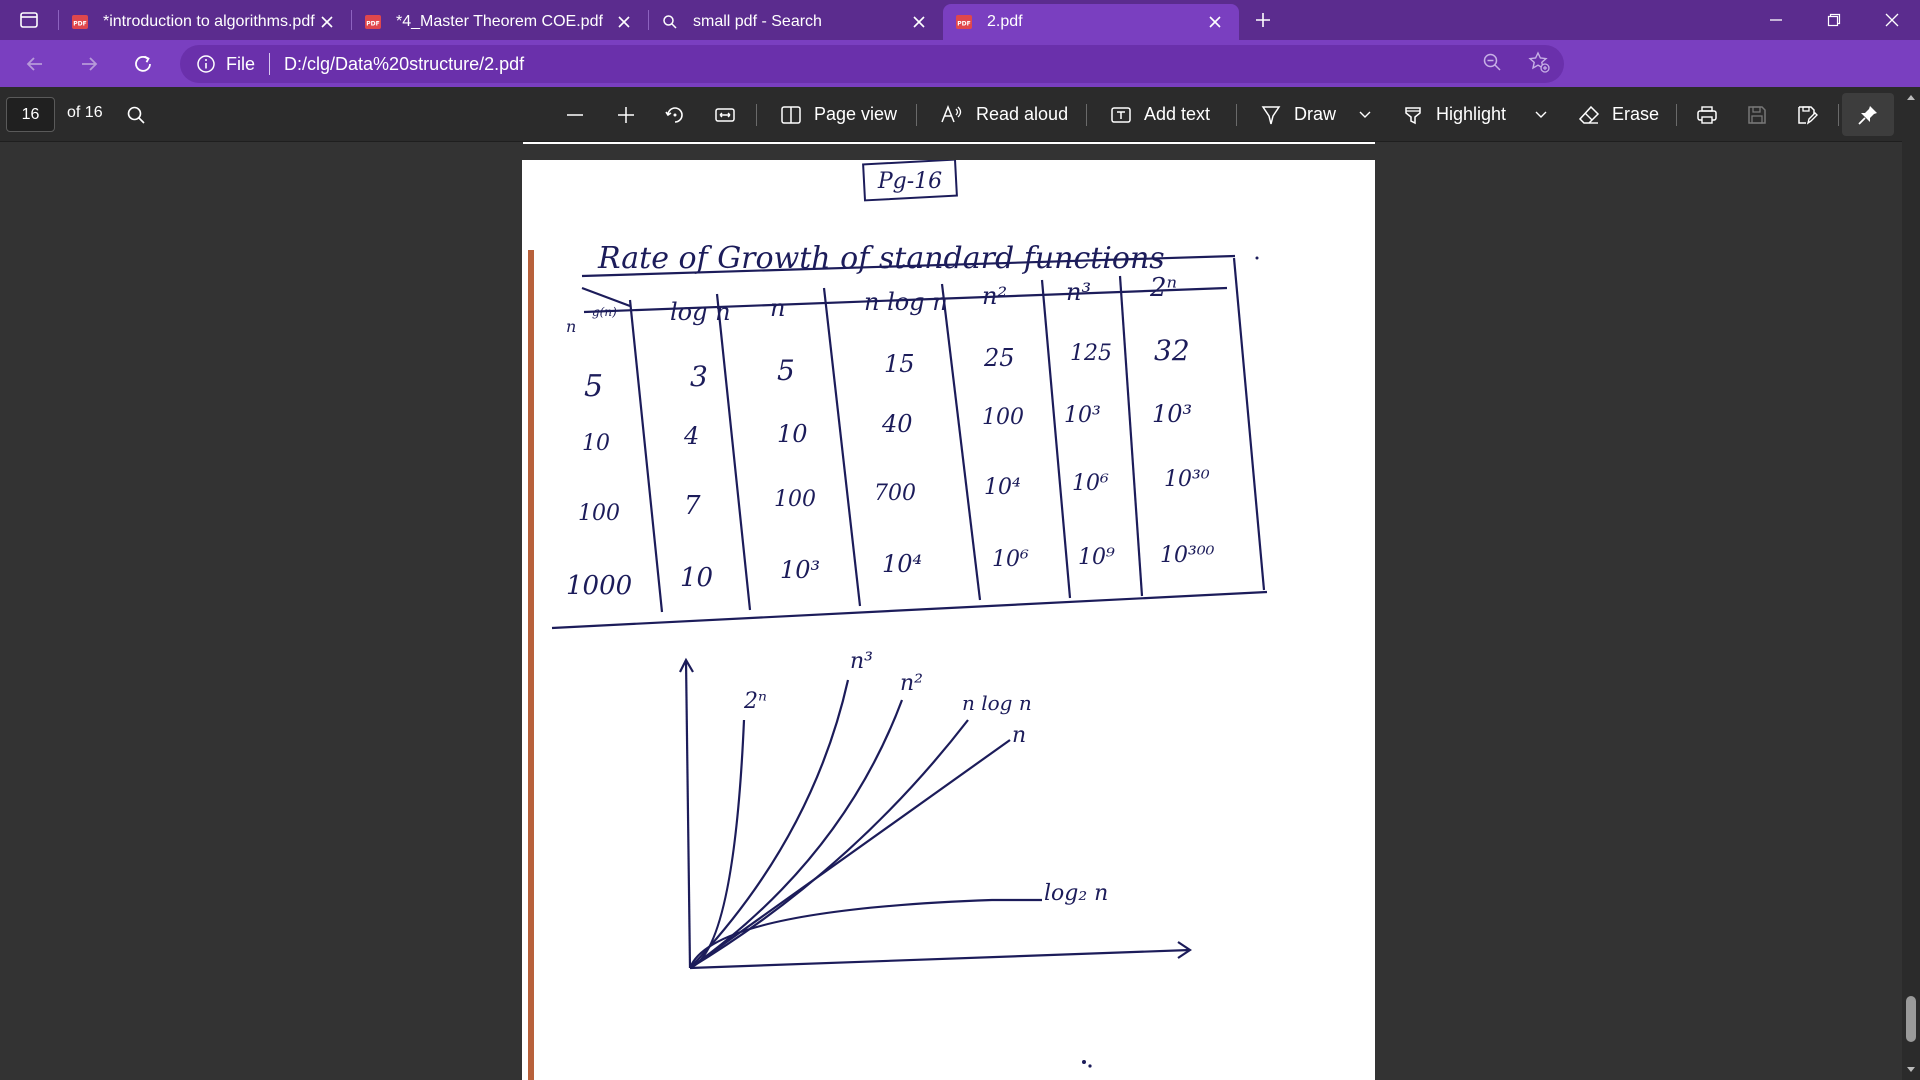 The image size is (1920, 1080). I want to click on info-icon, so click(206, 64).